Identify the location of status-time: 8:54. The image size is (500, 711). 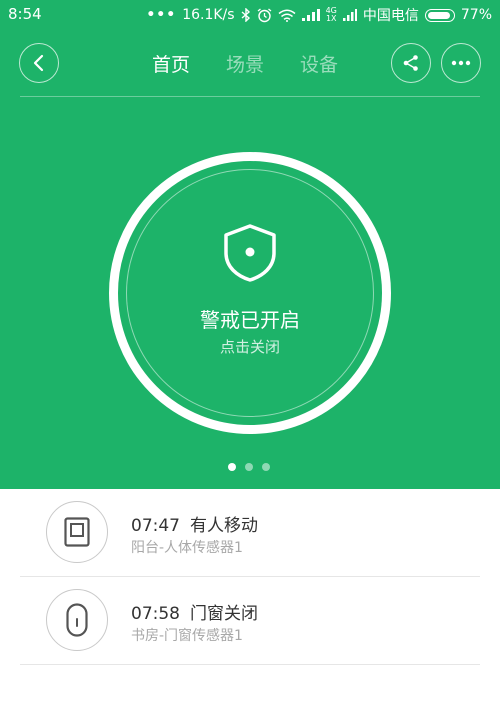
(25, 14).